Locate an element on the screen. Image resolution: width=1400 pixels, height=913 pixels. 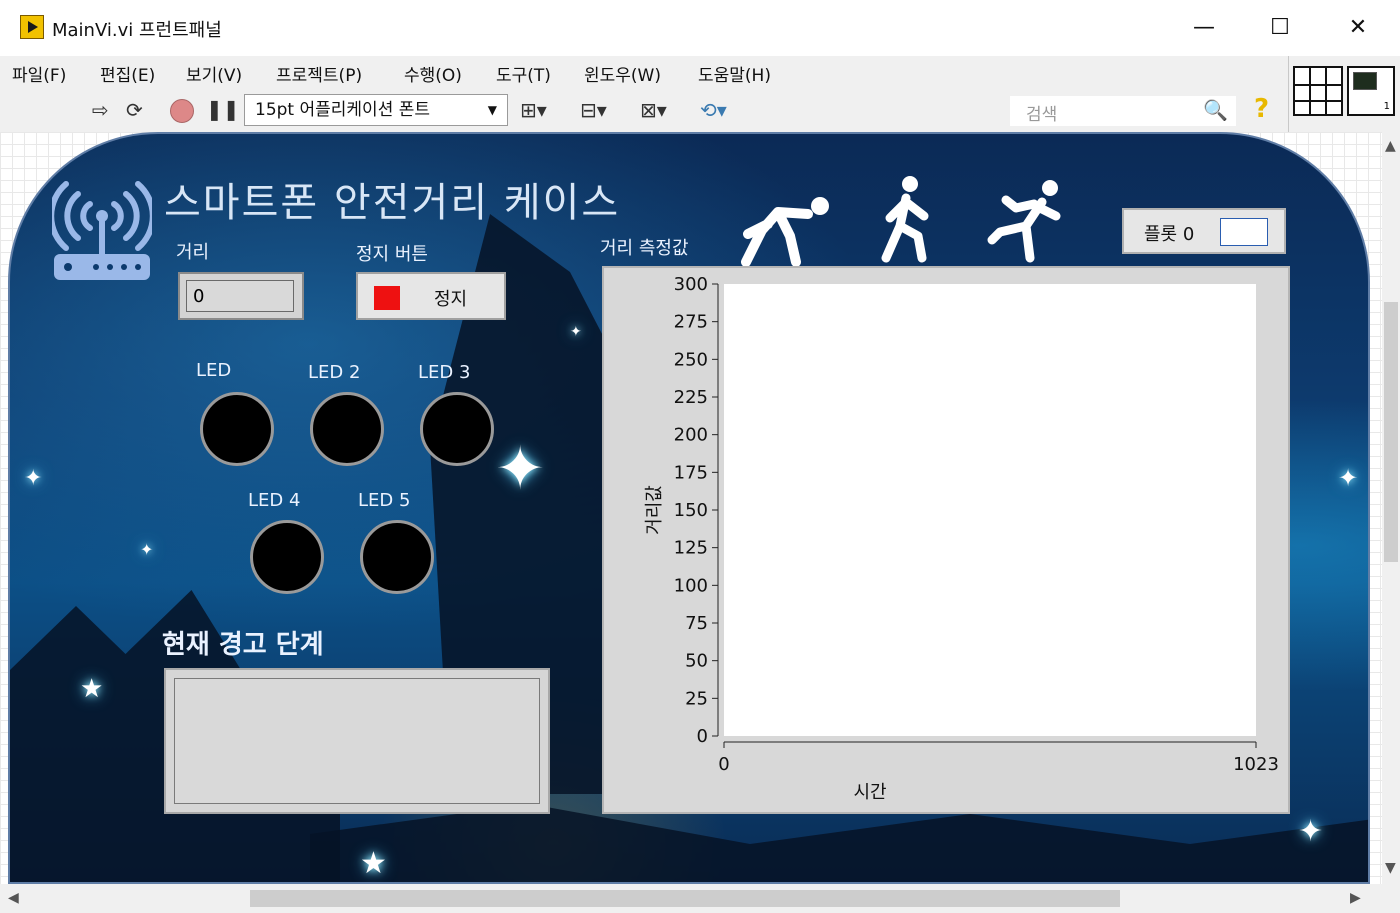
chart-y-tick-label: 225 is located at coordinates (691, 397).